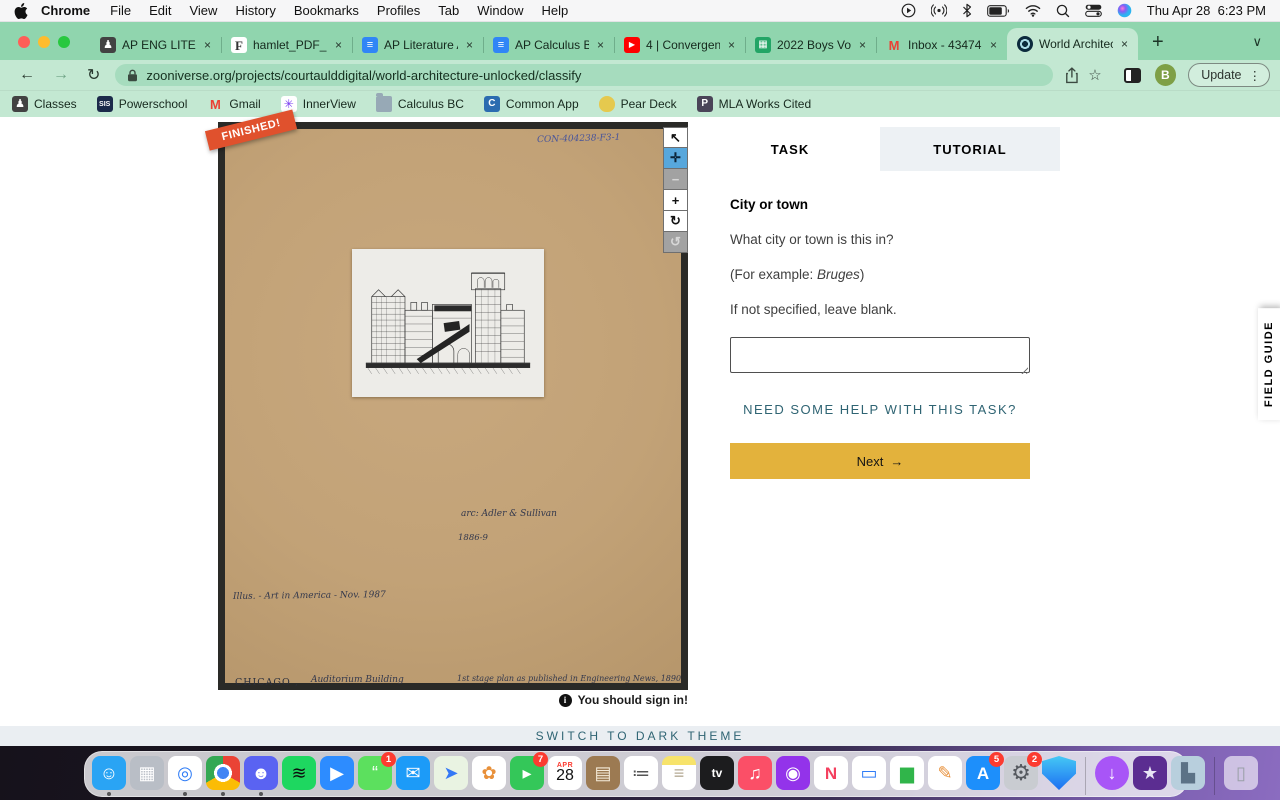  What do you see at coordinates (528, 774) in the screenshot?
I see `dock-facetime-icon: ▸ 7` at bounding box center [528, 774].